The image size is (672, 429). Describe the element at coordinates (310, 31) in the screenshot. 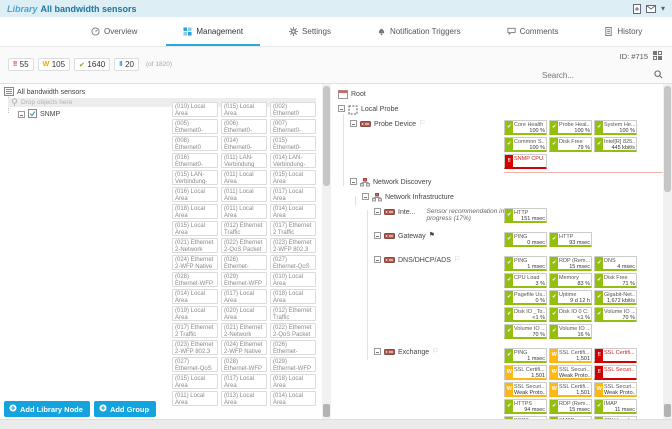

I see `tab-settings: Settings` at that location.